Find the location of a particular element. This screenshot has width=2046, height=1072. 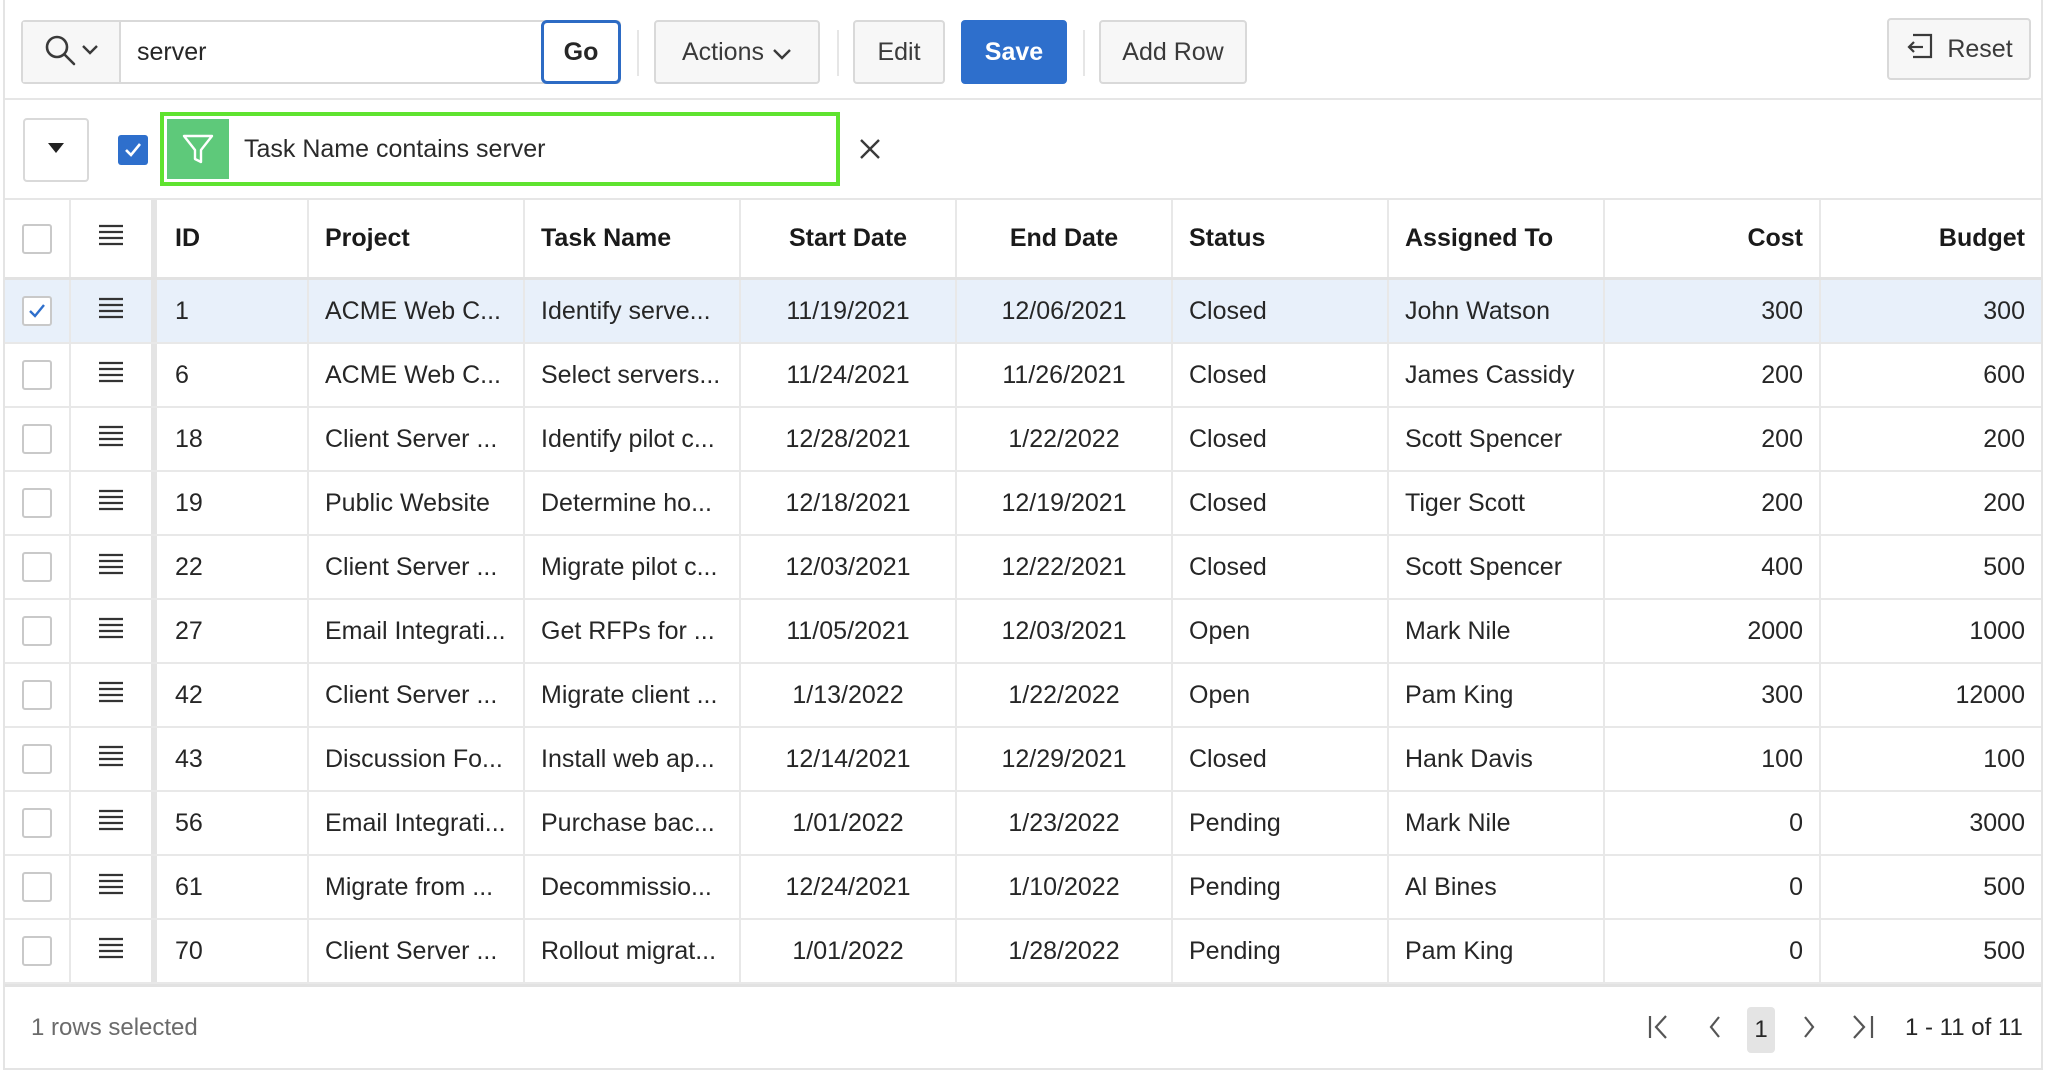

cell-end-date: 12/06/2021 is located at coordinates (1065, 311).